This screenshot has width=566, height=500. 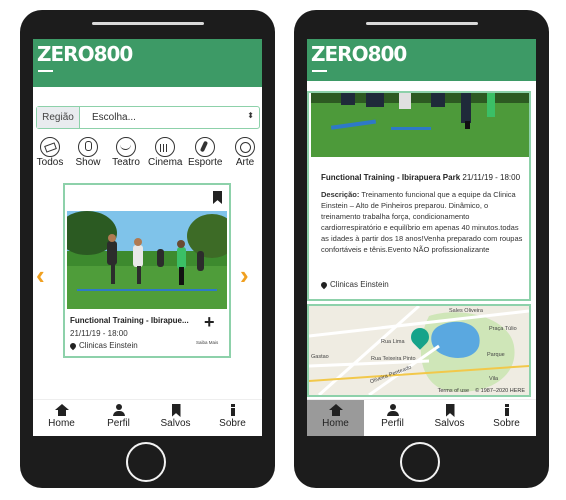 I want to click on detail-title: Functional Training - Ibirapuera Park, so click(x=391, y=177).